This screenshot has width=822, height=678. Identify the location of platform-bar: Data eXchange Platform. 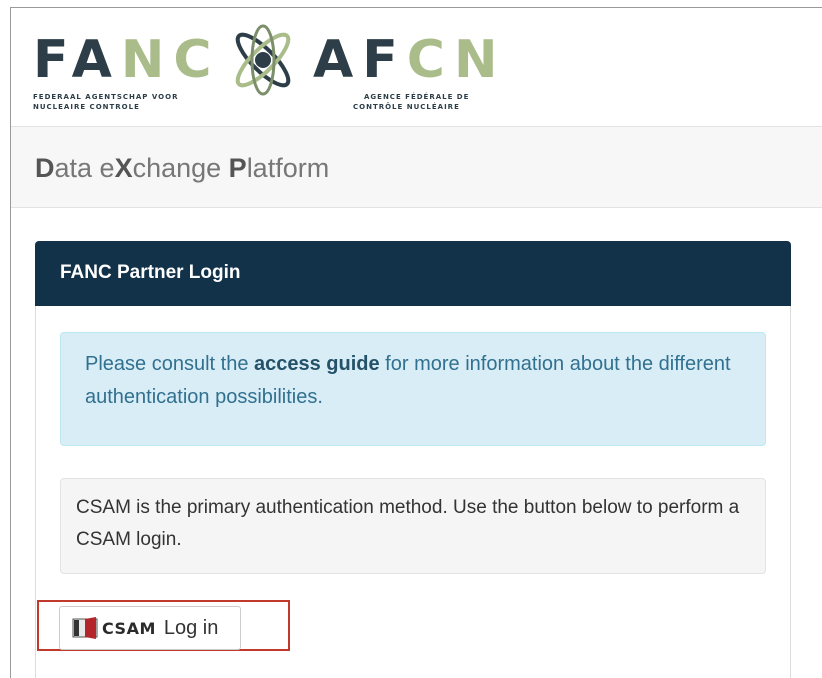
(416, 167).